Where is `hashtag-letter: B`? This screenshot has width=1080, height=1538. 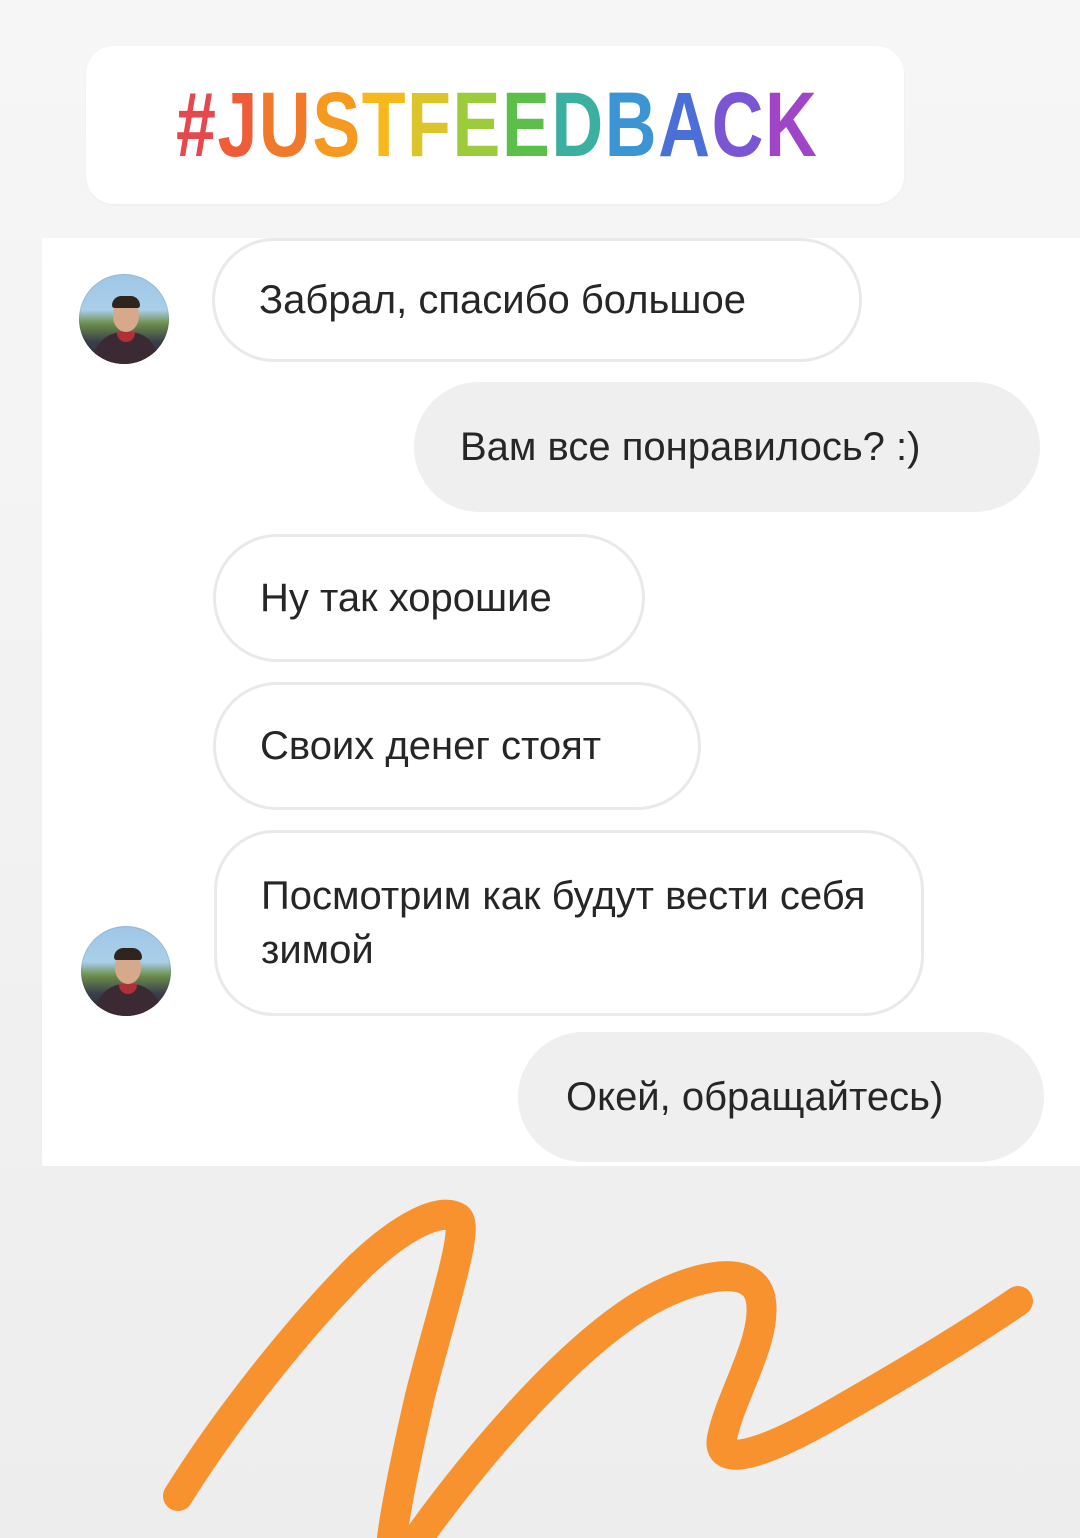
hashtag-letter: B is located at coordinates (631, 125).